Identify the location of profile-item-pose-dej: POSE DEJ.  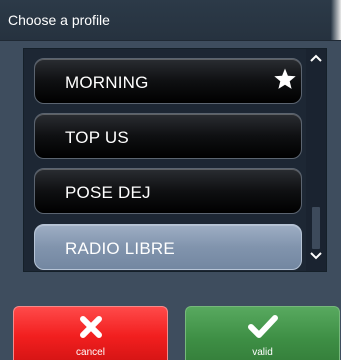
(168, 191).